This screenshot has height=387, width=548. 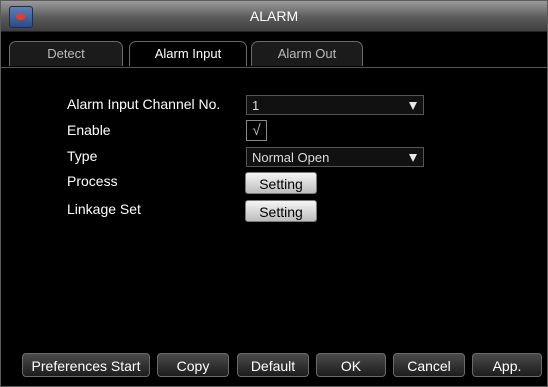 What do you see at coordinates (335, 157) in the screenshot?
I see `type-select: Normal Open` at bounding box center [335, 157].